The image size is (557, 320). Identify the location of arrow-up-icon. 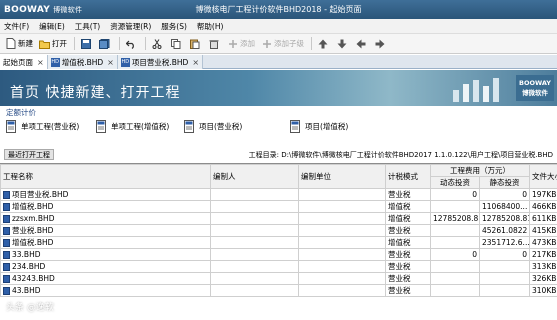
(322, 43).